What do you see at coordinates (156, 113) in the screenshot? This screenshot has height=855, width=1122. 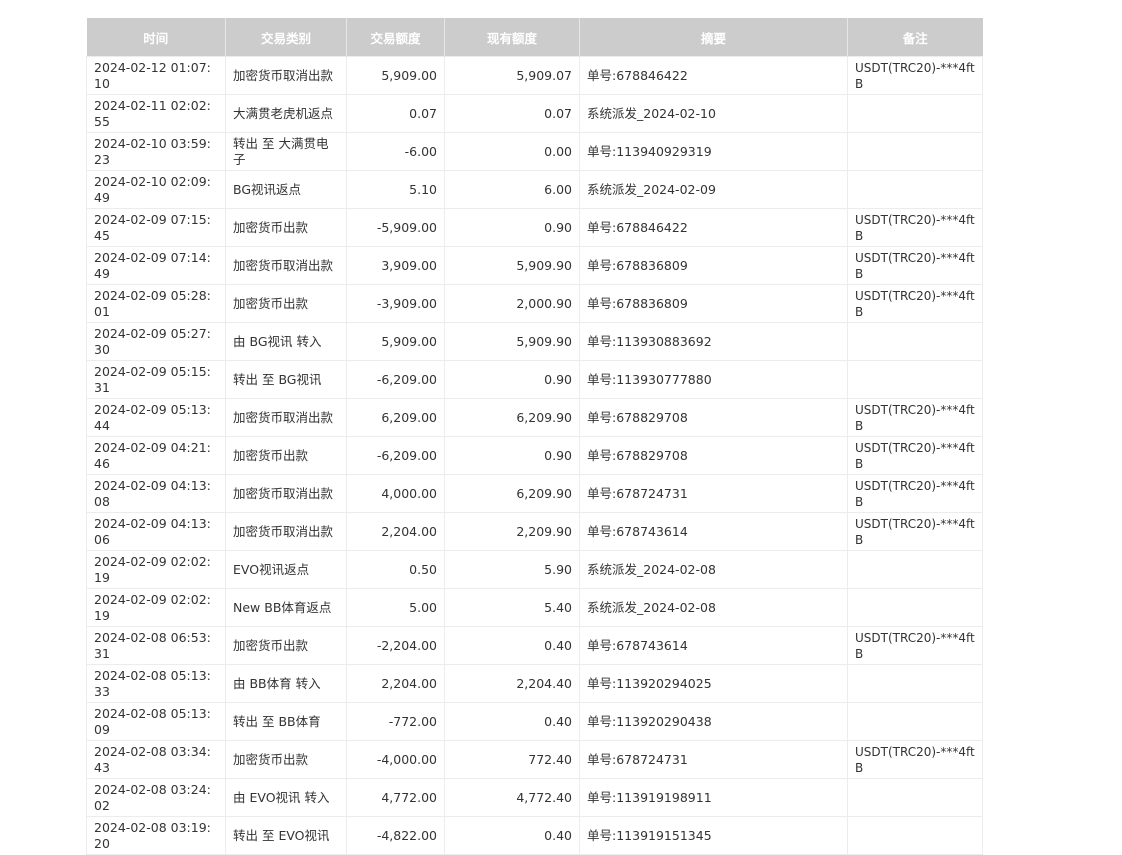 I see `cell-time: 2024-02-11 02:02:55` at bounding box center [156, 113].